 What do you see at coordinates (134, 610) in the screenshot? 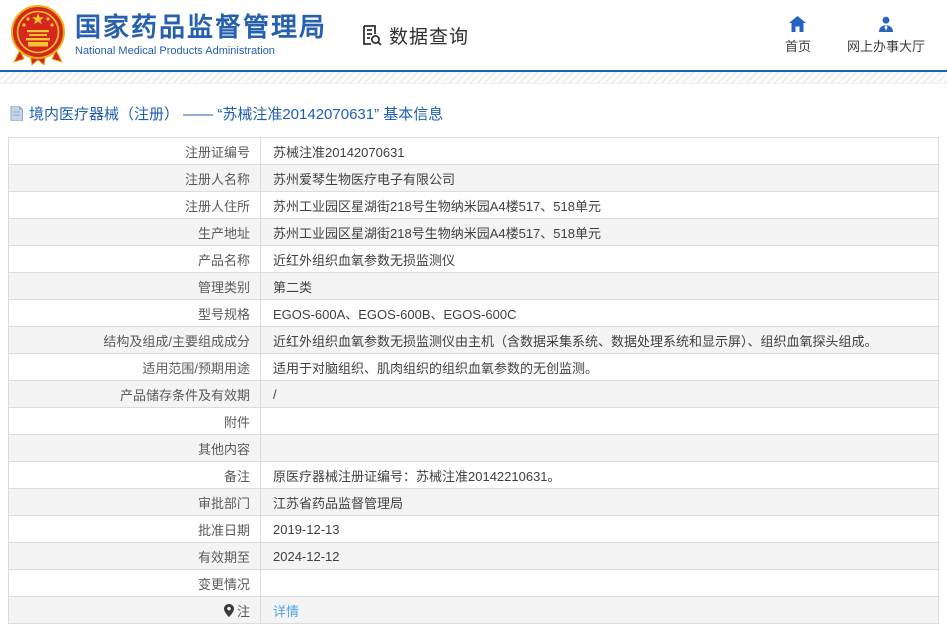
I see `row-label: 注` at bounding box center [134, 610].